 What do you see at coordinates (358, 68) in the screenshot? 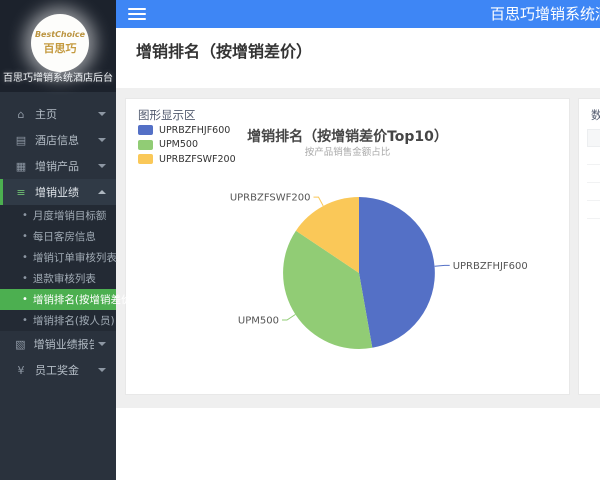
I see `page-head: 增销排名（按增销差价） 综合检索： 饼状图 搜索` at bounding box center [358, 68].